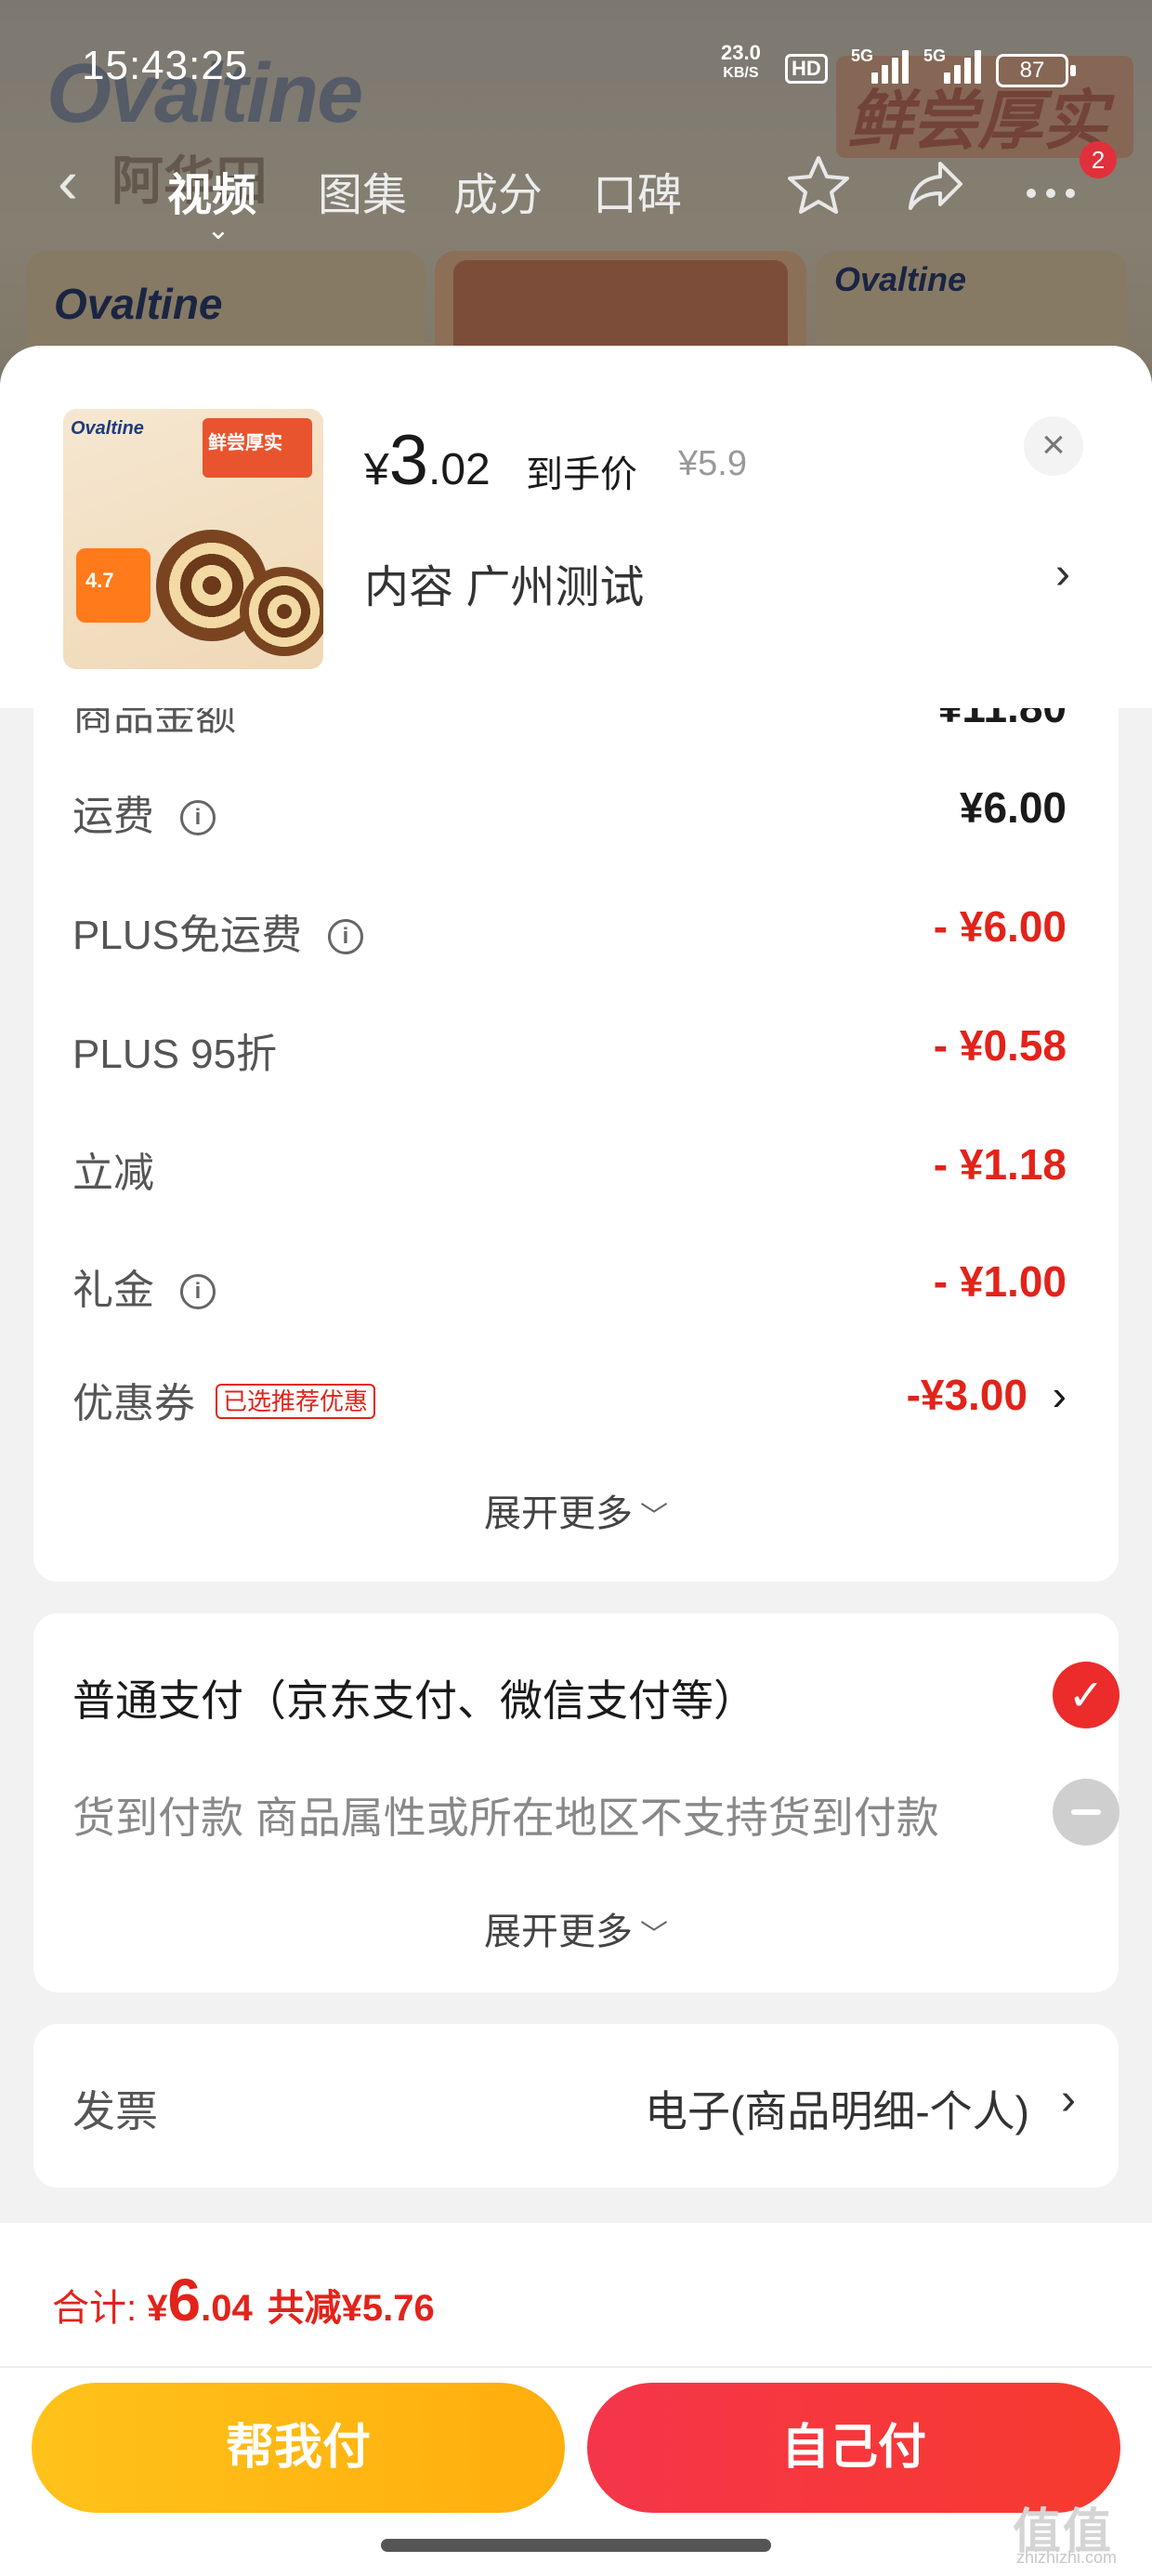 The width and height of the screenshot is (1152, 2576). What do you see at coordinates (967, 1395) in the screenshot?
I see `coupon-value: -¥3.00` at bounding box center [967, 1395].